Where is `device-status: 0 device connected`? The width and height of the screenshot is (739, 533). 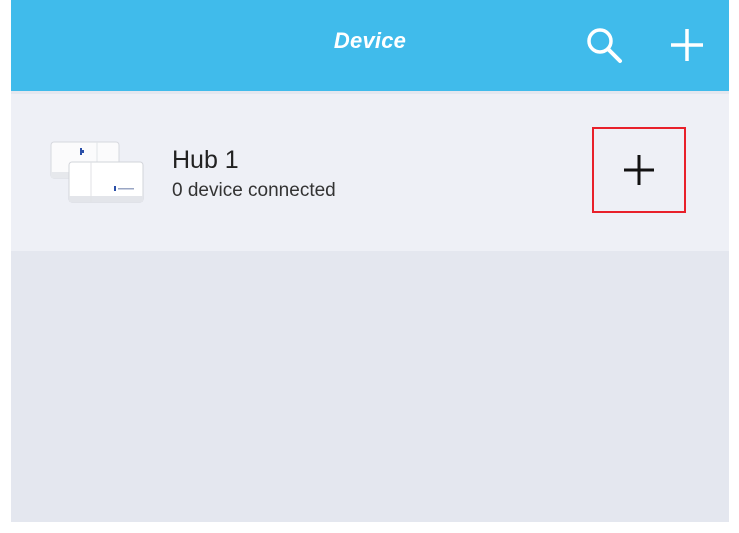 device-status: 0 device connected is located at coordinates (254, 190).